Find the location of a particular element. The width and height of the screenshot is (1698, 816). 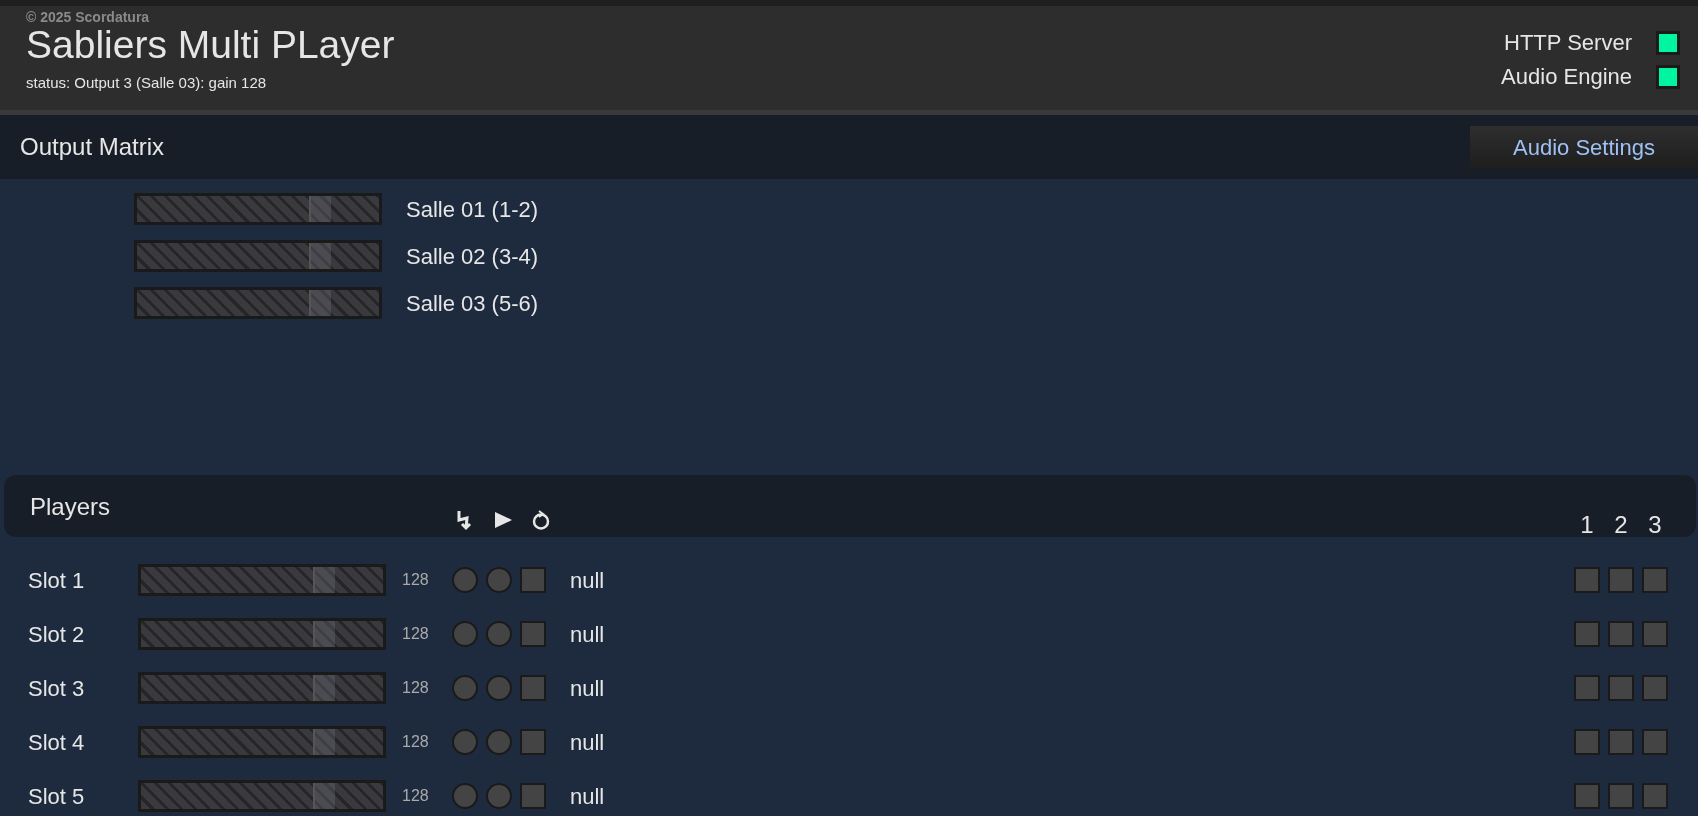

output-label: Salle 02 (3-4) is located at coordinates (472, 257).